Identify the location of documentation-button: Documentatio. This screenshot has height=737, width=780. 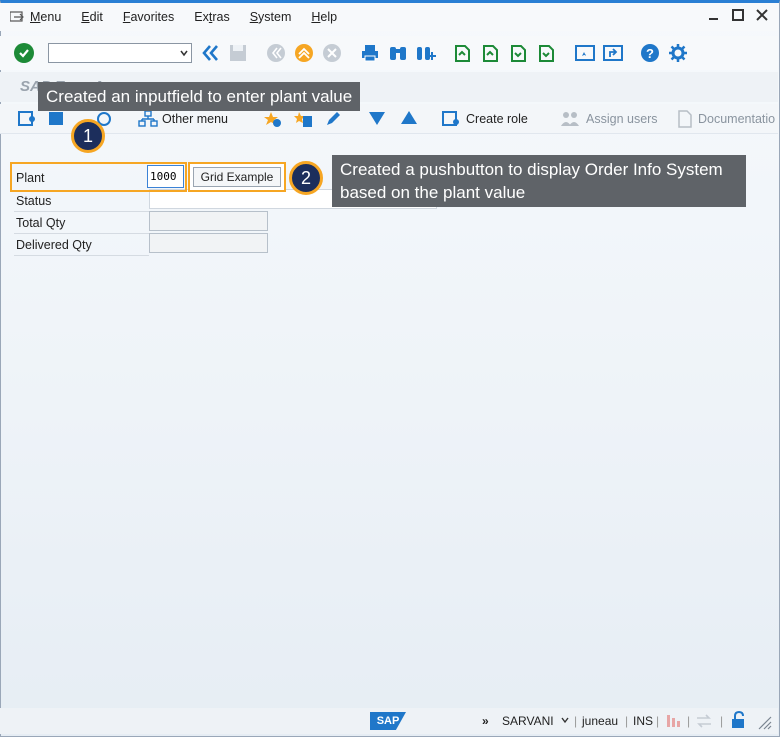
(725, 119).